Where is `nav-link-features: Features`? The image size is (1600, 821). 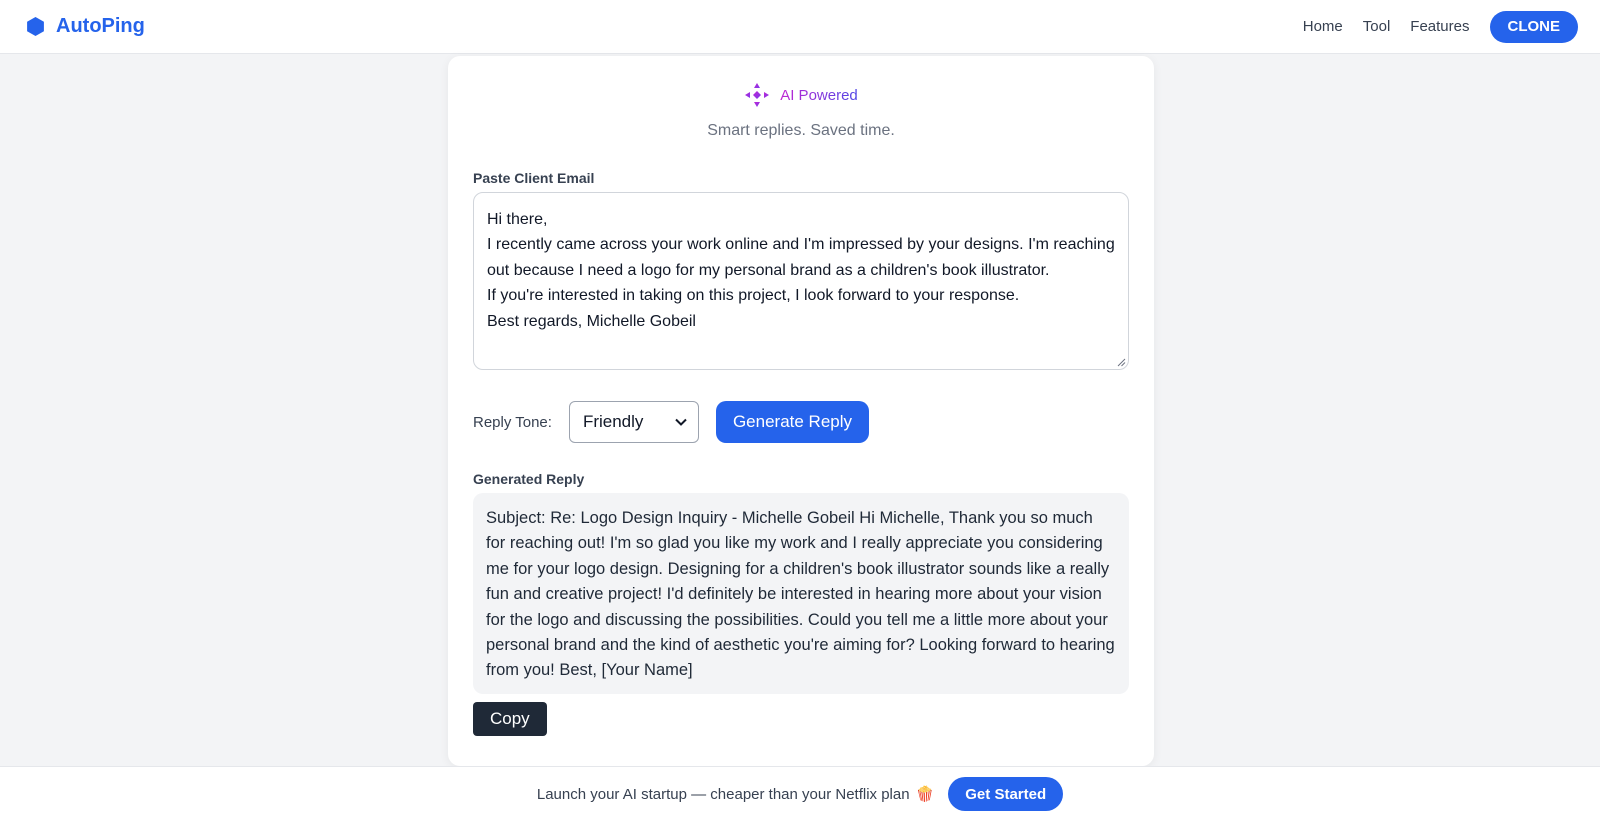 nav-link-features: Features is located at coordinates (1439, 26).